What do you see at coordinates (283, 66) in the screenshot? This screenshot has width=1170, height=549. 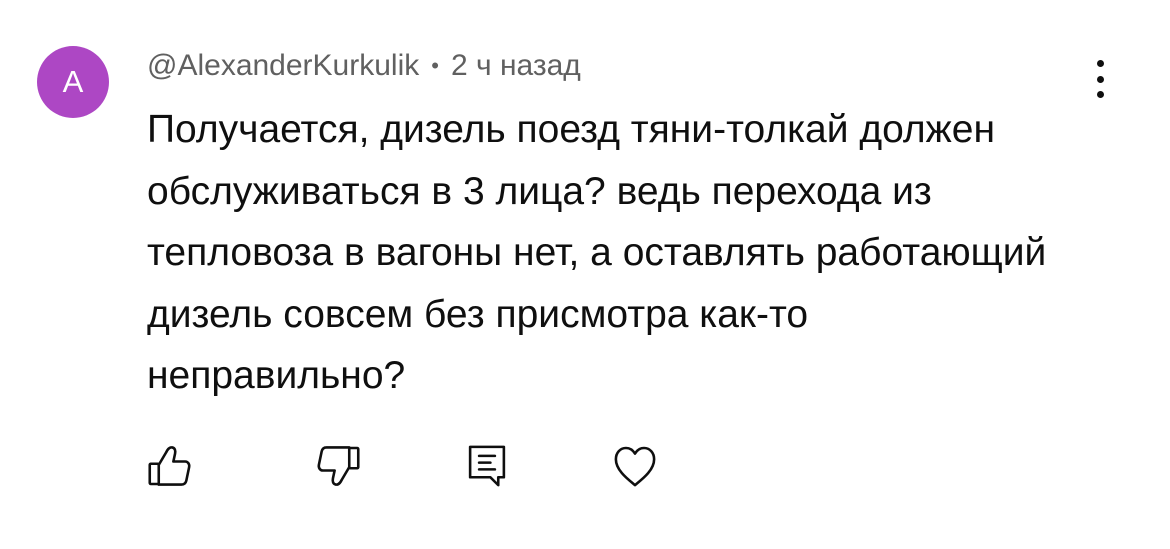 I see `author-handle: @AlexanderKurkulik` at bounding box center [283, 66].